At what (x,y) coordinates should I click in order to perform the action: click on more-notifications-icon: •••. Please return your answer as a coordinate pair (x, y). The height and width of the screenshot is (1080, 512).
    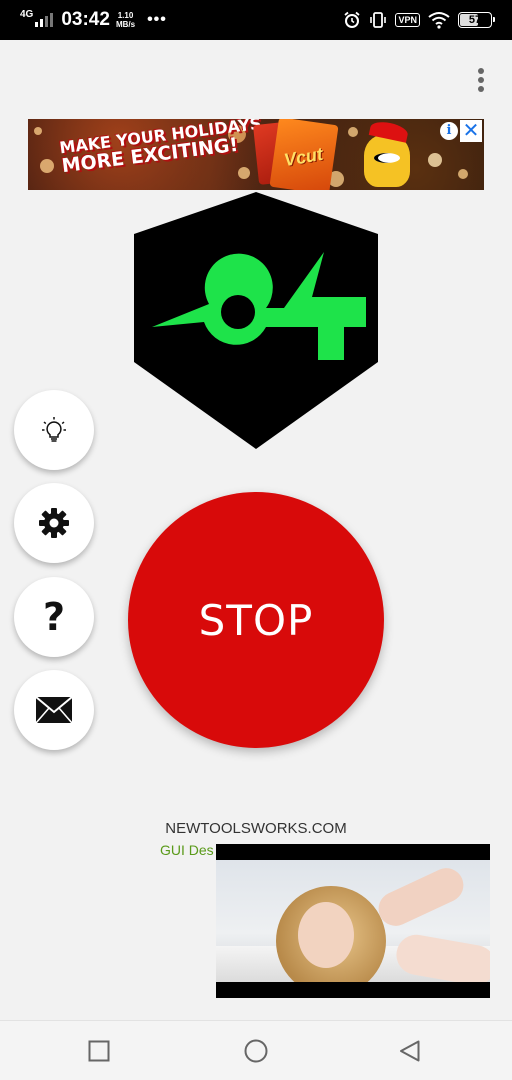
    Looking at the image, I should click on (157, 19).